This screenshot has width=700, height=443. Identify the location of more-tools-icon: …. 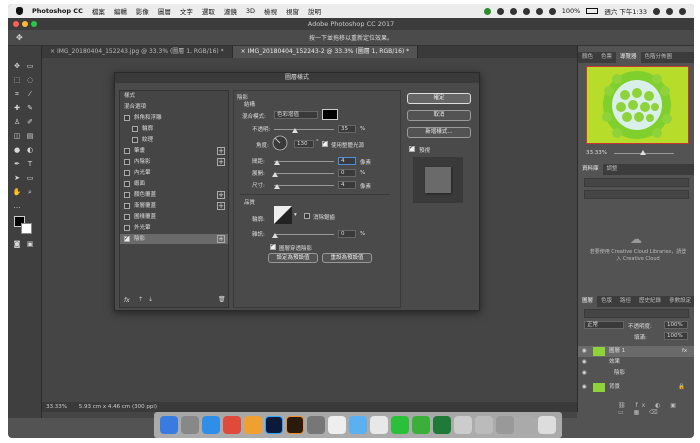
(17, 206).